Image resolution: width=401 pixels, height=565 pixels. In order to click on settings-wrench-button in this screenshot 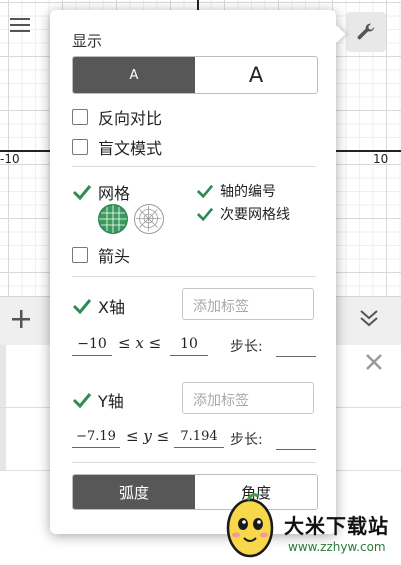, I will do `click(366, 32)`.